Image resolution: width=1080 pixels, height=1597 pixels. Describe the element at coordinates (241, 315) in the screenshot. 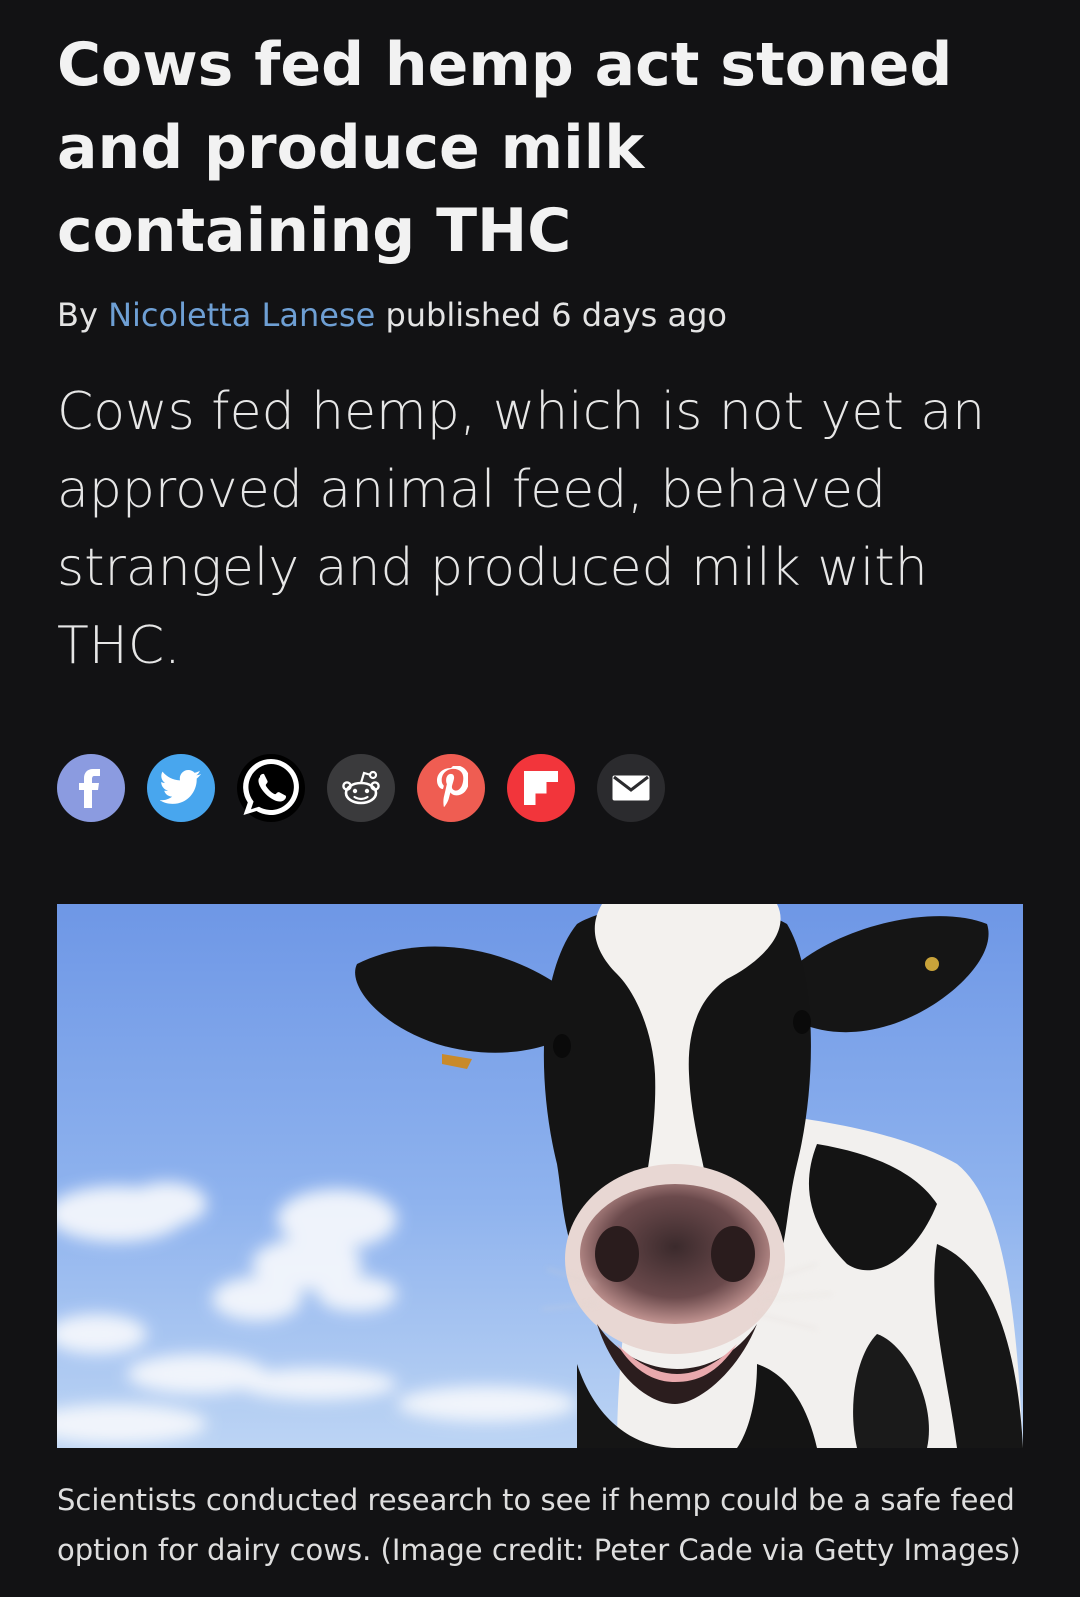

I see `author-link: Nicoletta Lanese` at that location.